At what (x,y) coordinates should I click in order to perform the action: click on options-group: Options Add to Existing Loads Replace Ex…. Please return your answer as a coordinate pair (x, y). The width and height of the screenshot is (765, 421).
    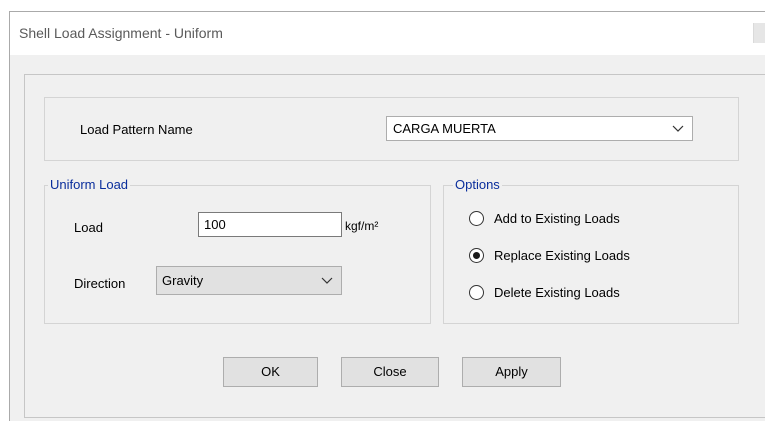
    Looking at the image, I should click on (591, 250).